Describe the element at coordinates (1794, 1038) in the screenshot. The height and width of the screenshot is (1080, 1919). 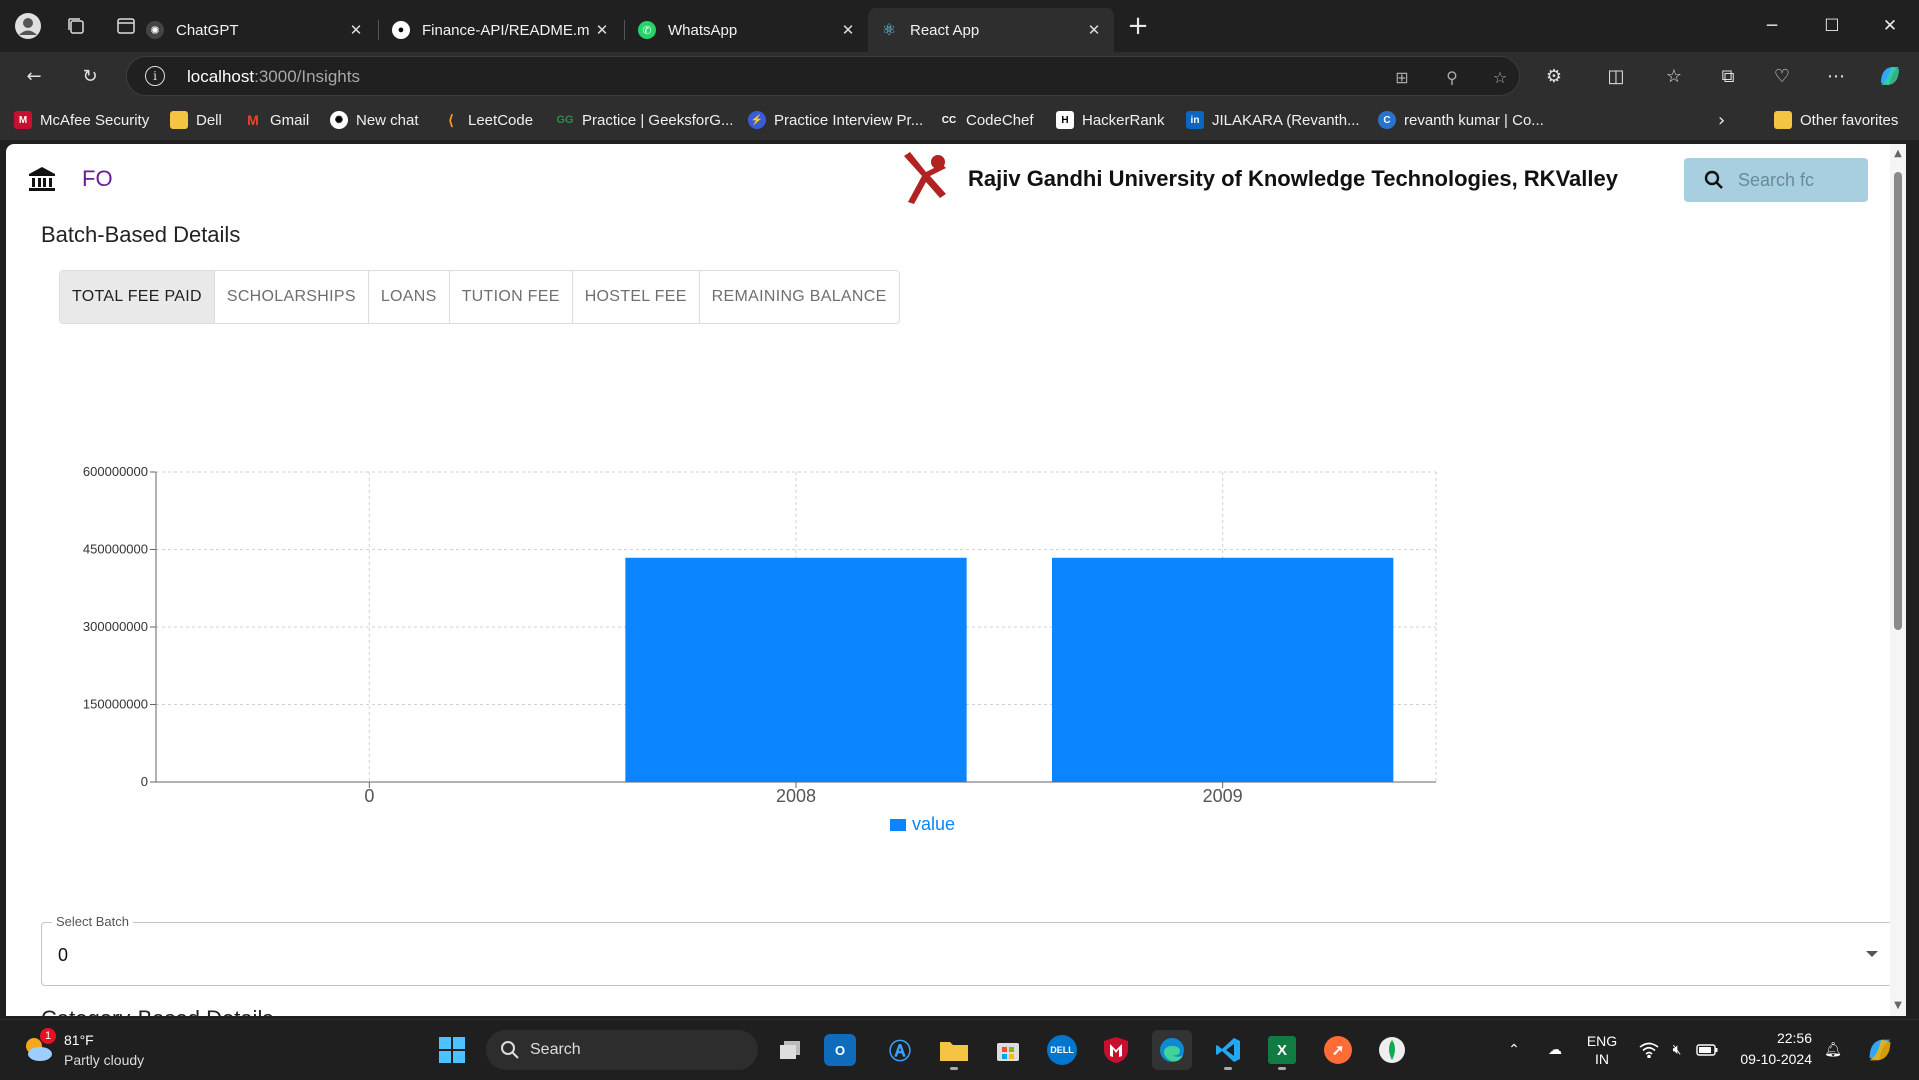
I see `time: 22:56` at that location.